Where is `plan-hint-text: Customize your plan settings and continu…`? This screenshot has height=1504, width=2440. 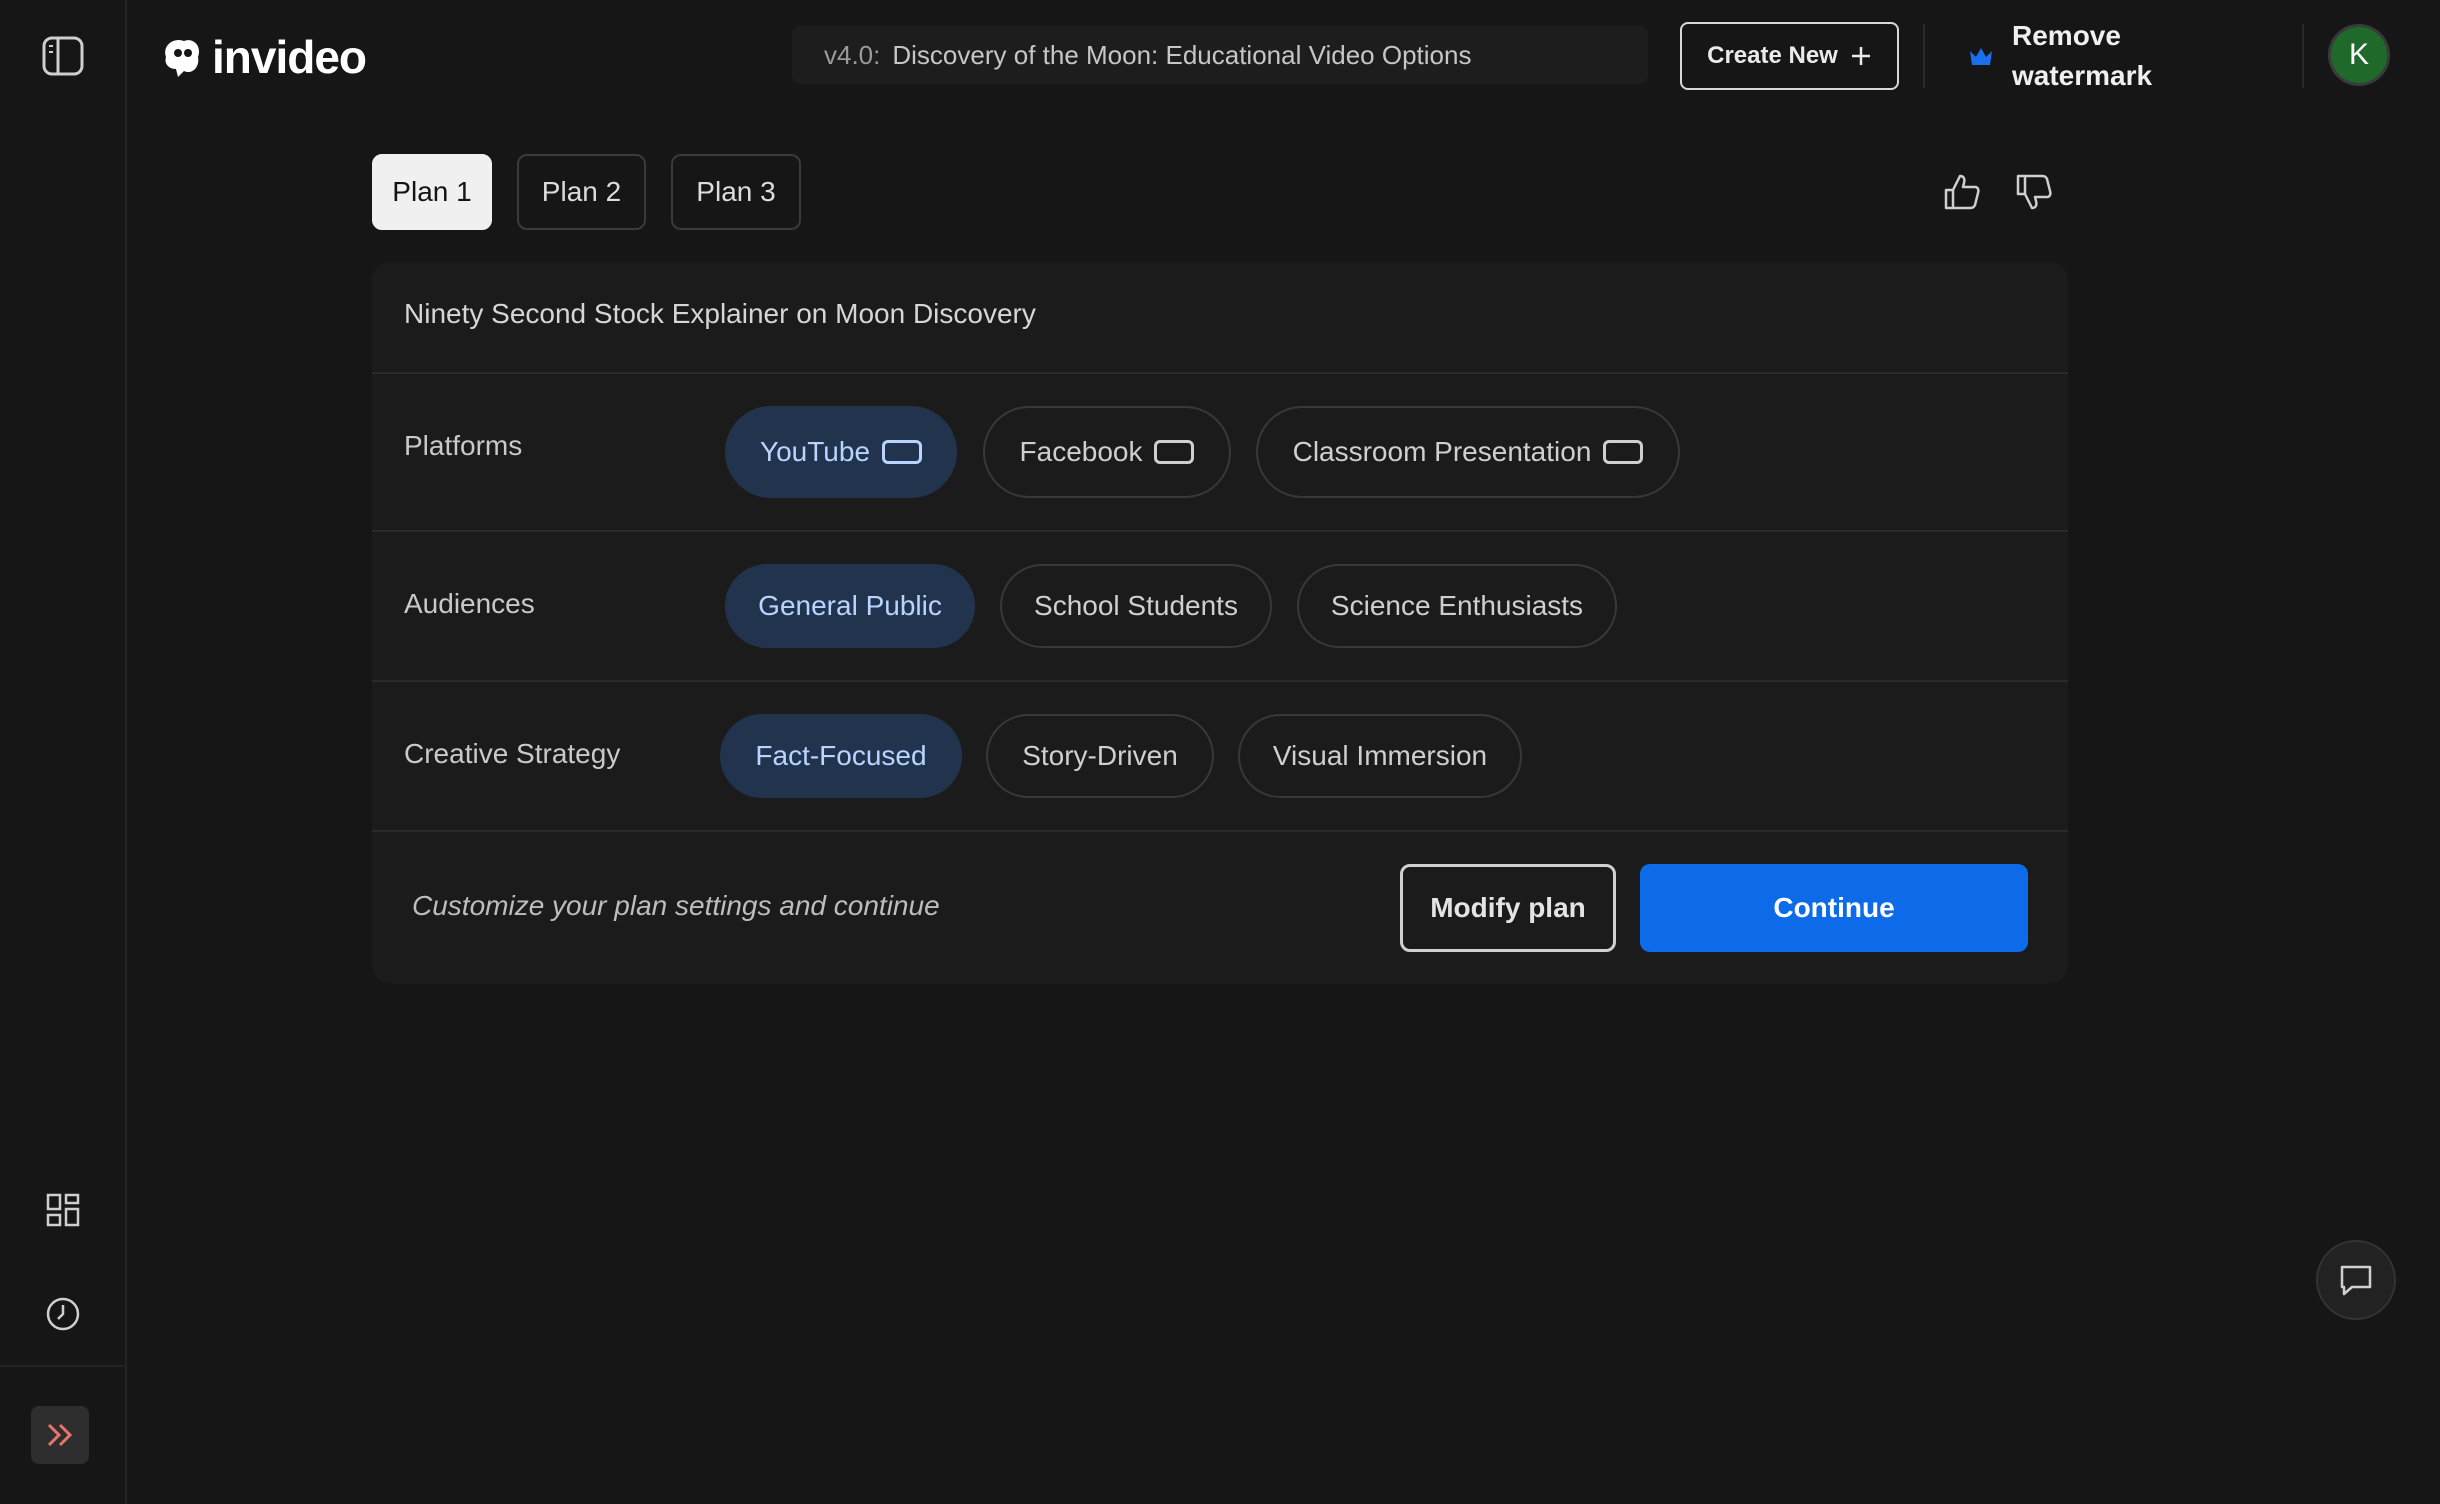
plan-hint-text: Customize your plan settings and continu… is located at coordinates (676, 905).